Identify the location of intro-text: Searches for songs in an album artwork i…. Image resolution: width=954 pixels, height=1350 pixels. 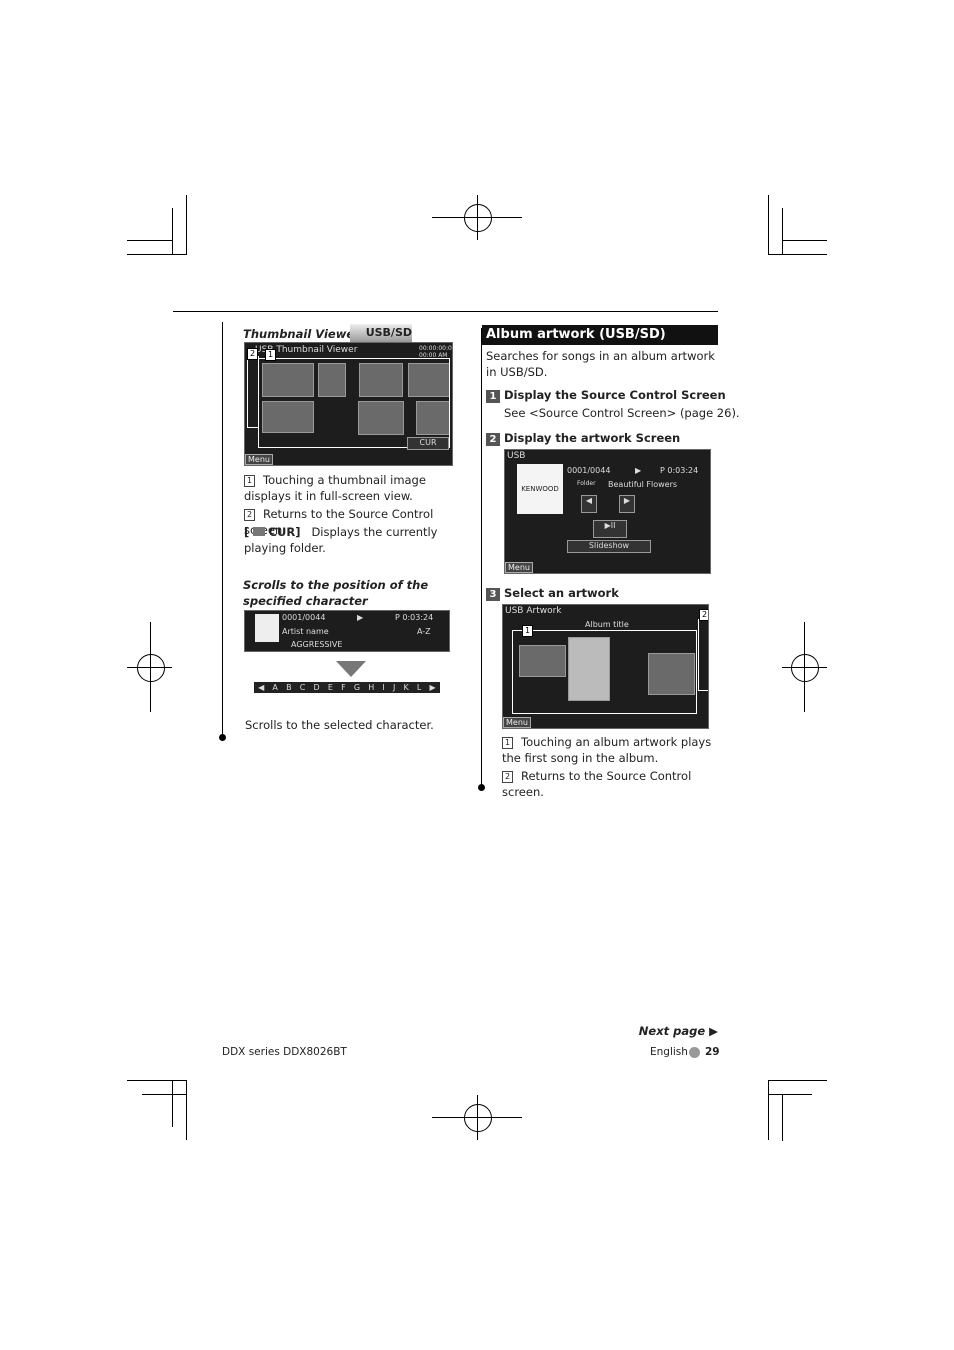
(600, 364).